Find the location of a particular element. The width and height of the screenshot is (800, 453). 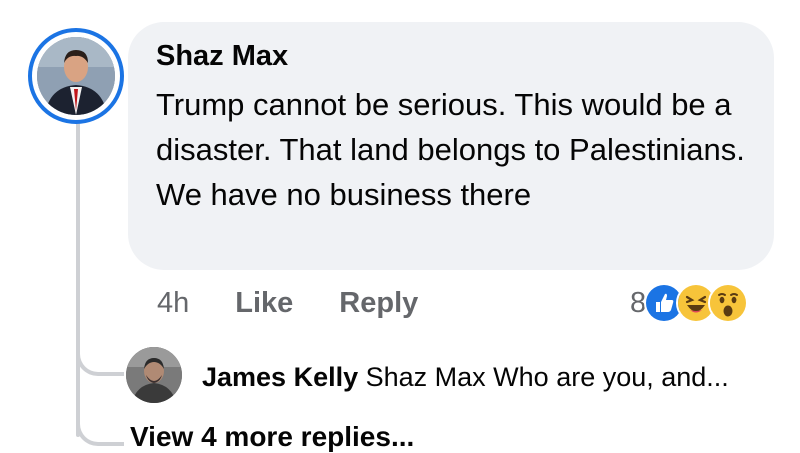

comment-author-name: Shaz Max is located at coordinates (450, 56).